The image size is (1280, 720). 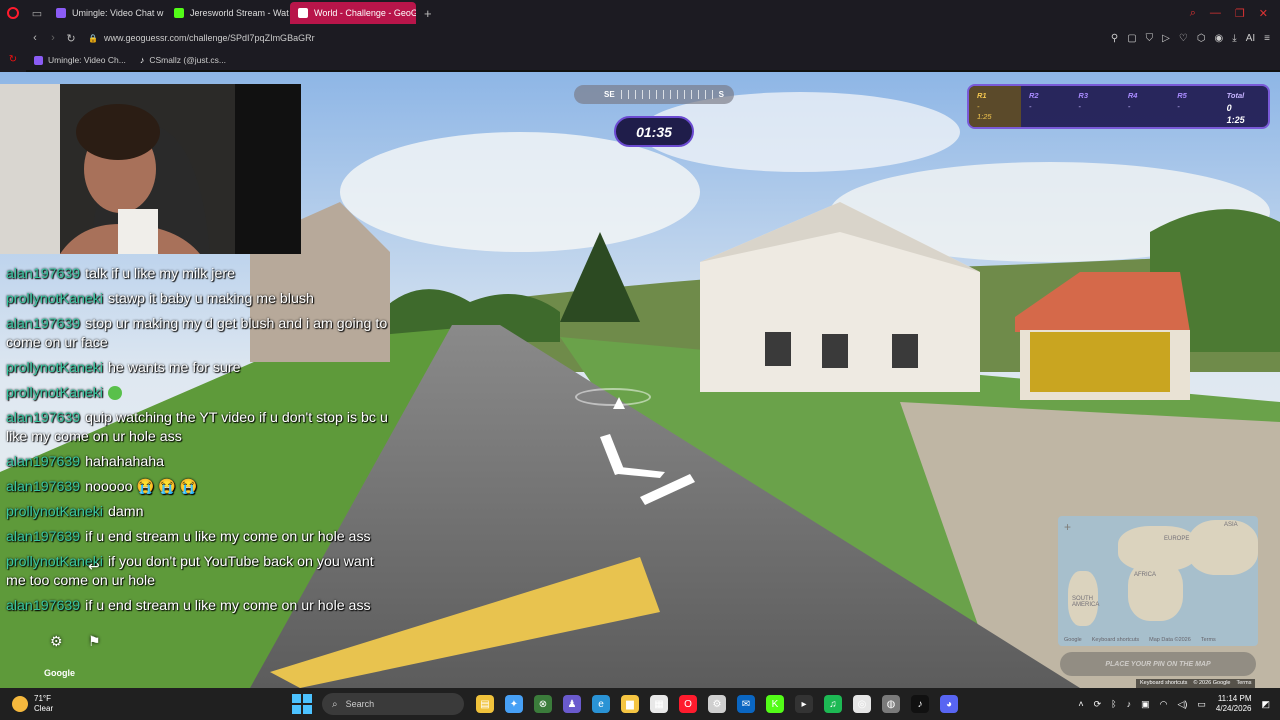 I want to click on notifications-icon: ◩, so click(x=1265, y=704).